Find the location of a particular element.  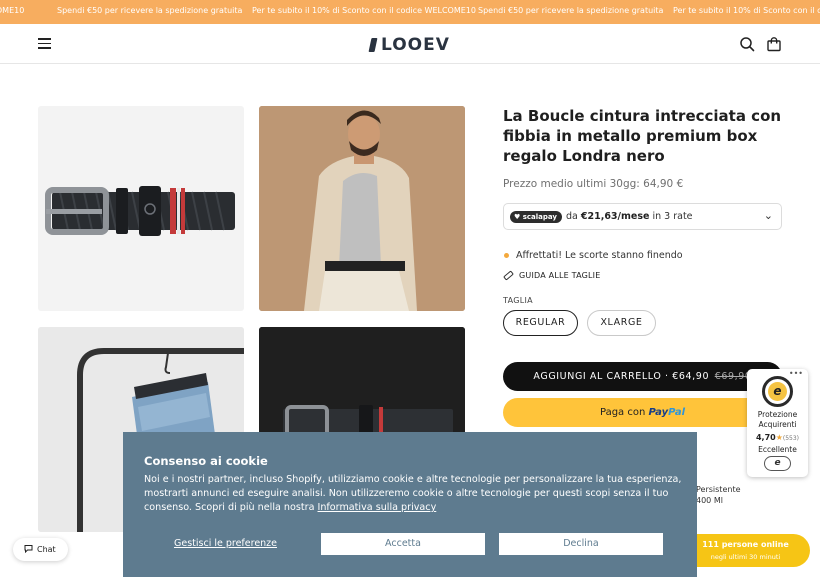

scalapay-badge: ♥ scalapay is located at coordinates (536, 217).